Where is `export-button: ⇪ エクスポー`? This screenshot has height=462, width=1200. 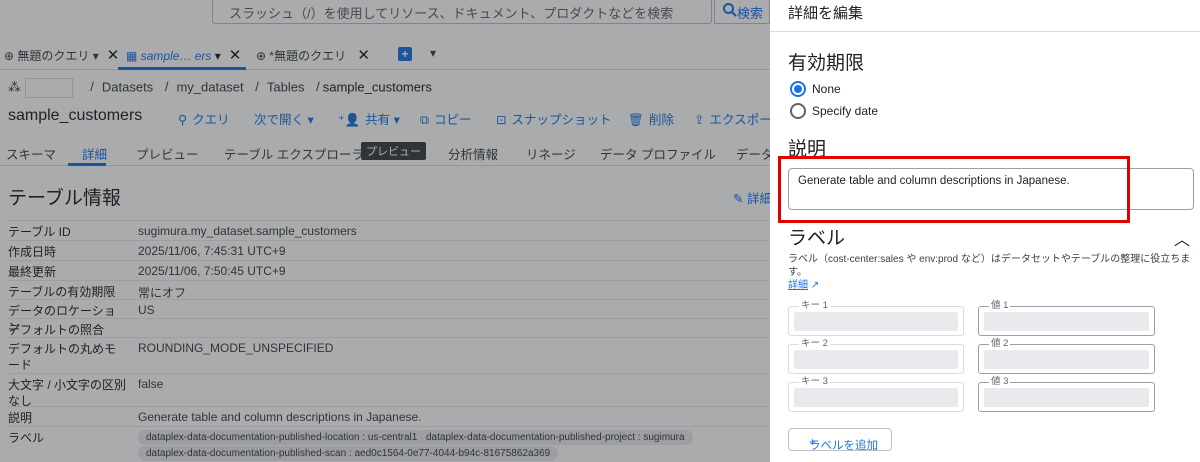
export-button: ⇪ エクスポー is located at coordinates (732, 118).